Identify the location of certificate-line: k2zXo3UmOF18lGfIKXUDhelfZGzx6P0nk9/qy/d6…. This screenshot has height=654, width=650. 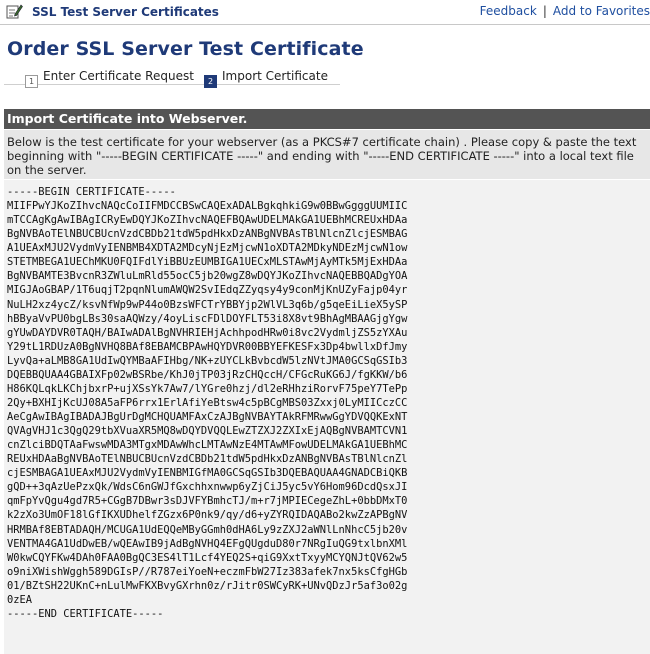
(207, 515).